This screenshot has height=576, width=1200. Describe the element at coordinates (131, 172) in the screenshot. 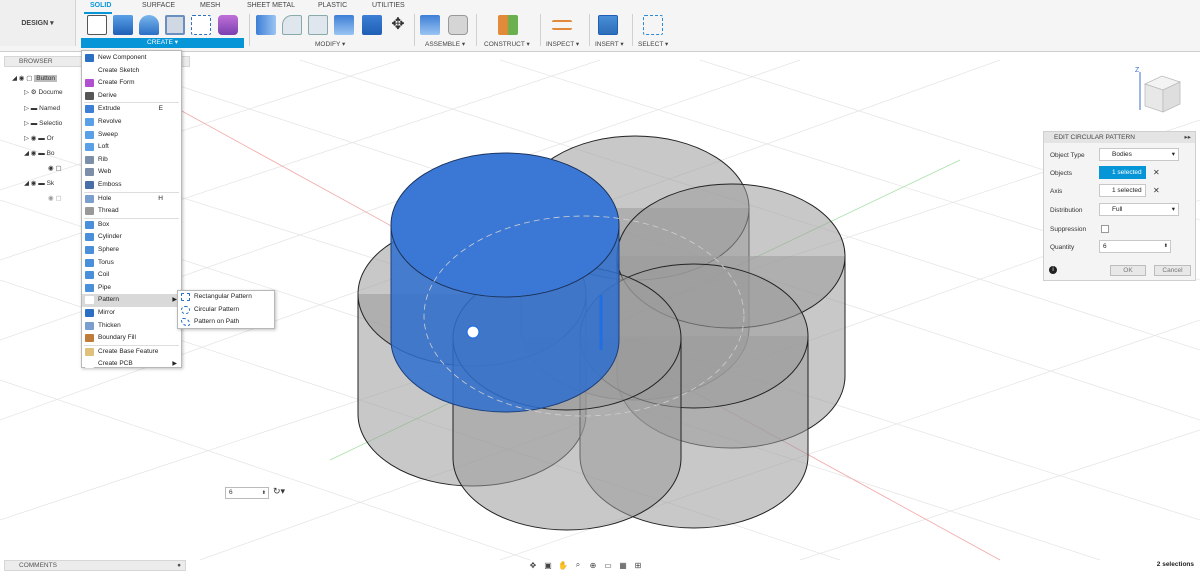

I see `menu-item-web: Web` at that location.